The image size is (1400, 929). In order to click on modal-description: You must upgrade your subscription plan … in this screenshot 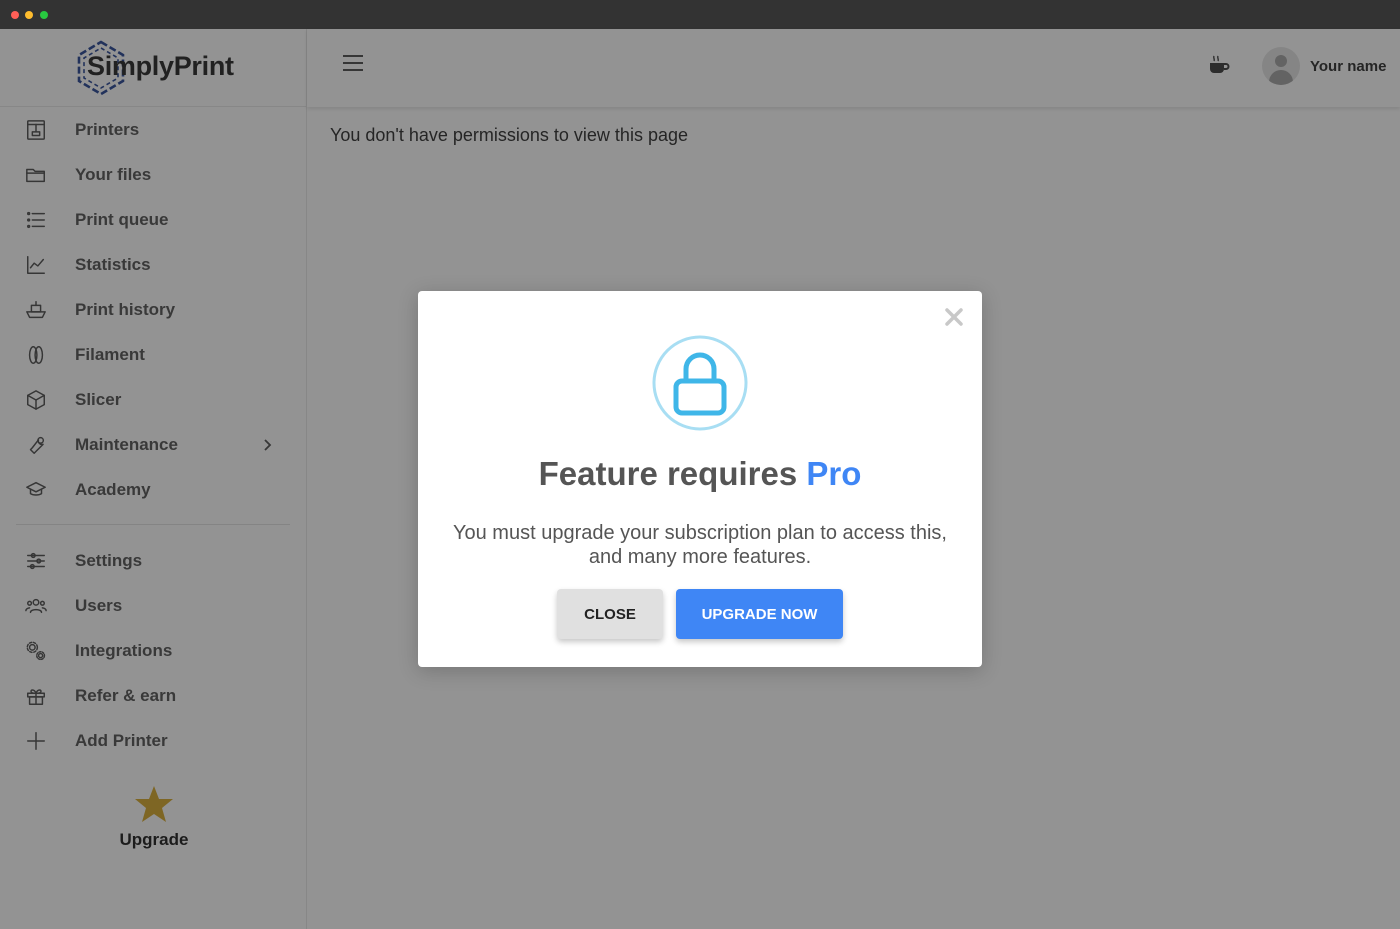, I will do `click(700, 545)`.